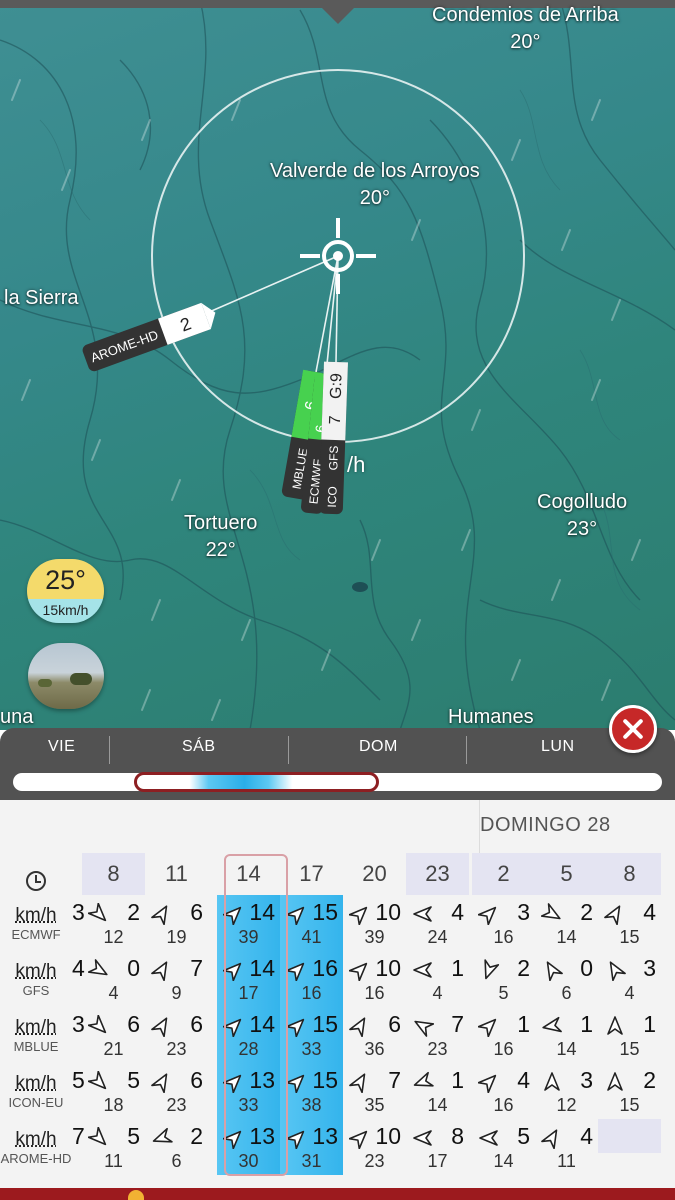  Describe the element at coordinates (629, 979) in the screenshot. I see `forecast-cell: 34` at that location.